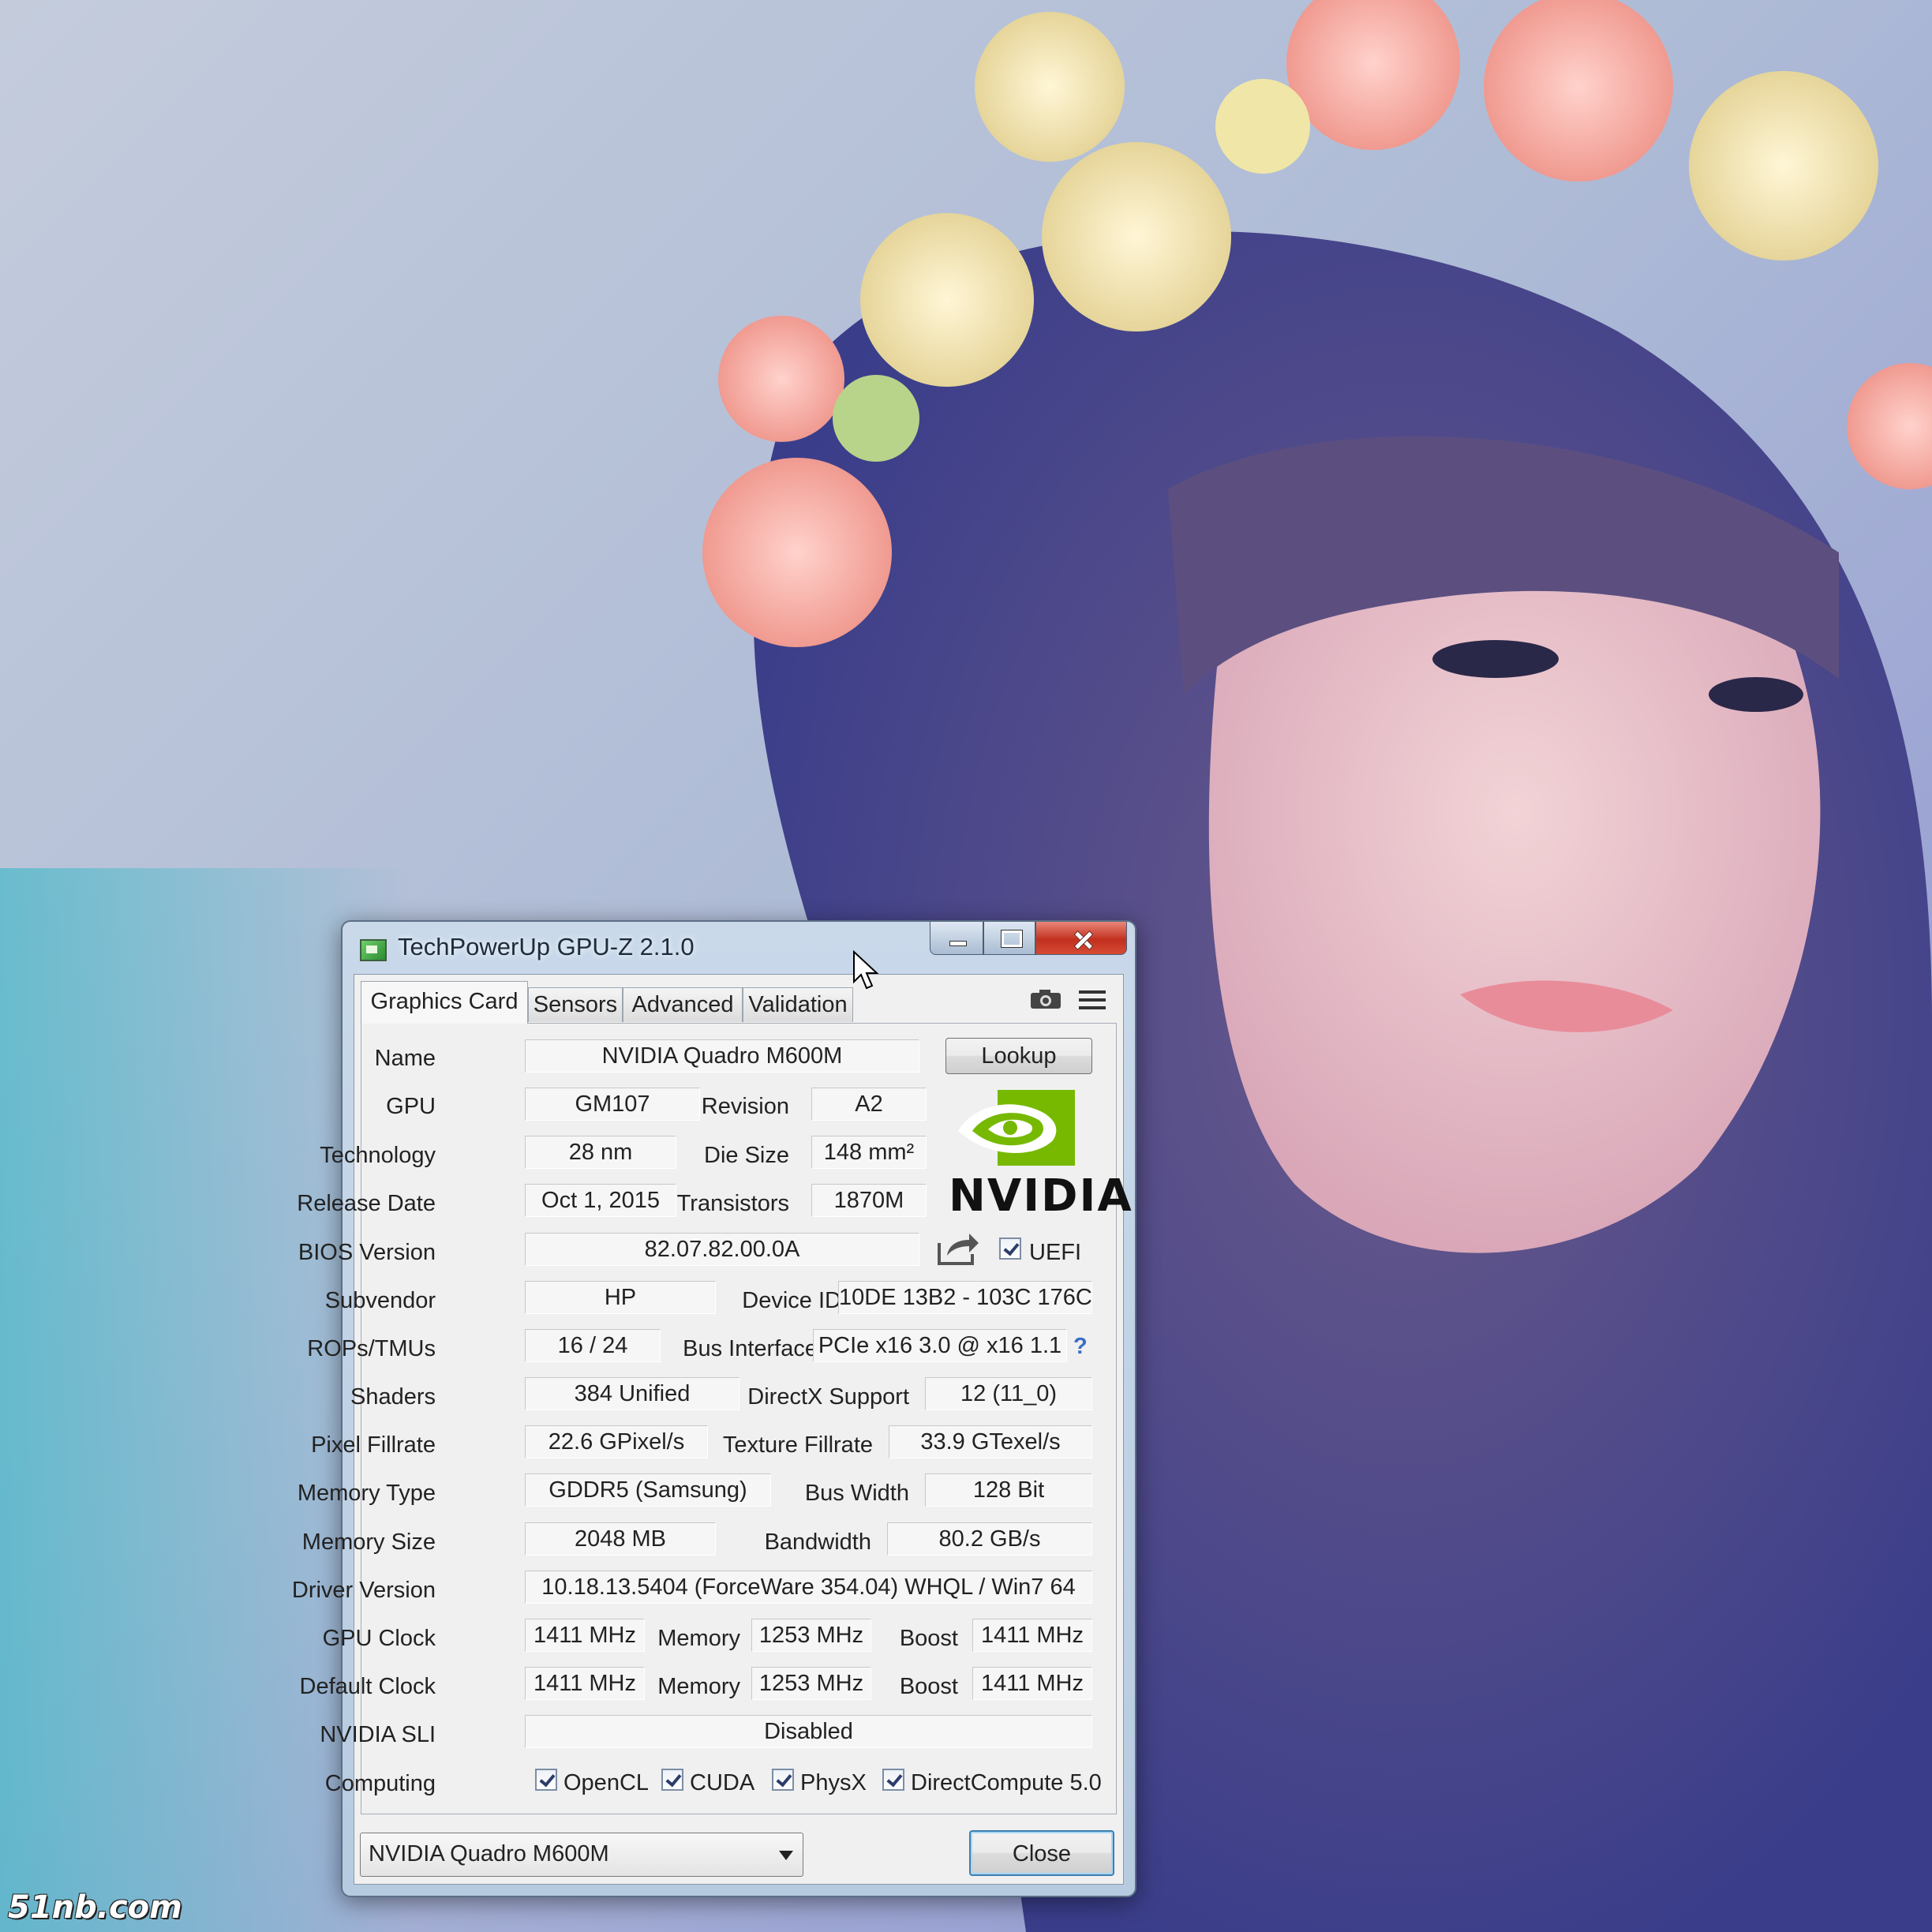 This screenshot has width=1932, height=1932. I want to click on computing-label: Computing, so click(380, 1783).